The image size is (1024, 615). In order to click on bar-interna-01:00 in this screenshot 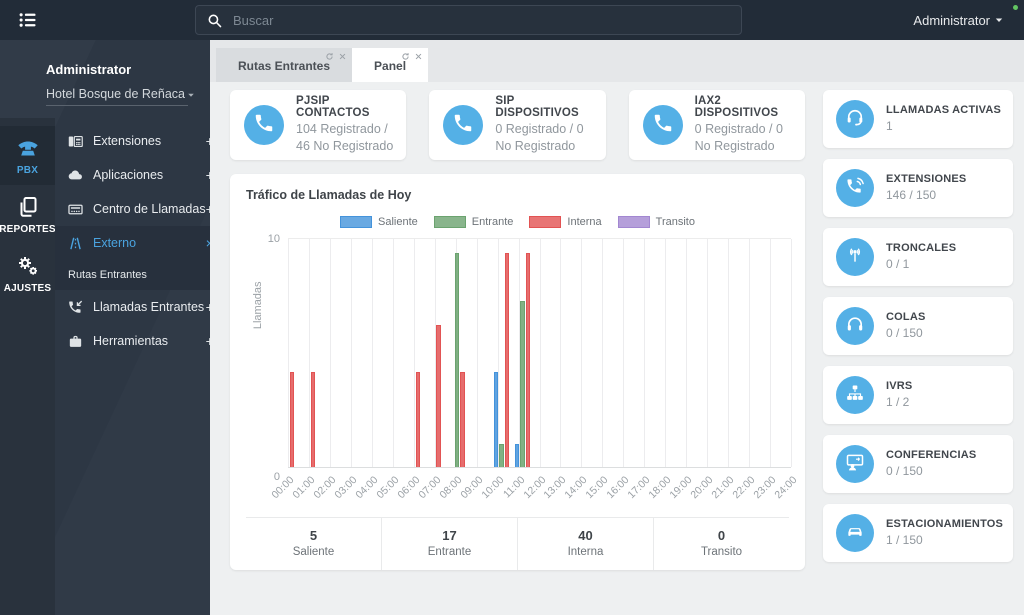, I will do `click(313, 420)`.